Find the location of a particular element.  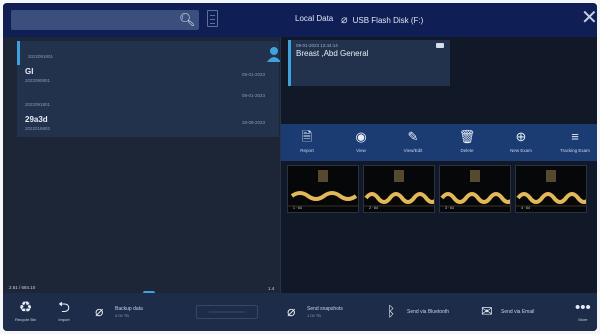

tracking-exam-button: ≡ Tracking Exam is located at coordinates (575, 140).